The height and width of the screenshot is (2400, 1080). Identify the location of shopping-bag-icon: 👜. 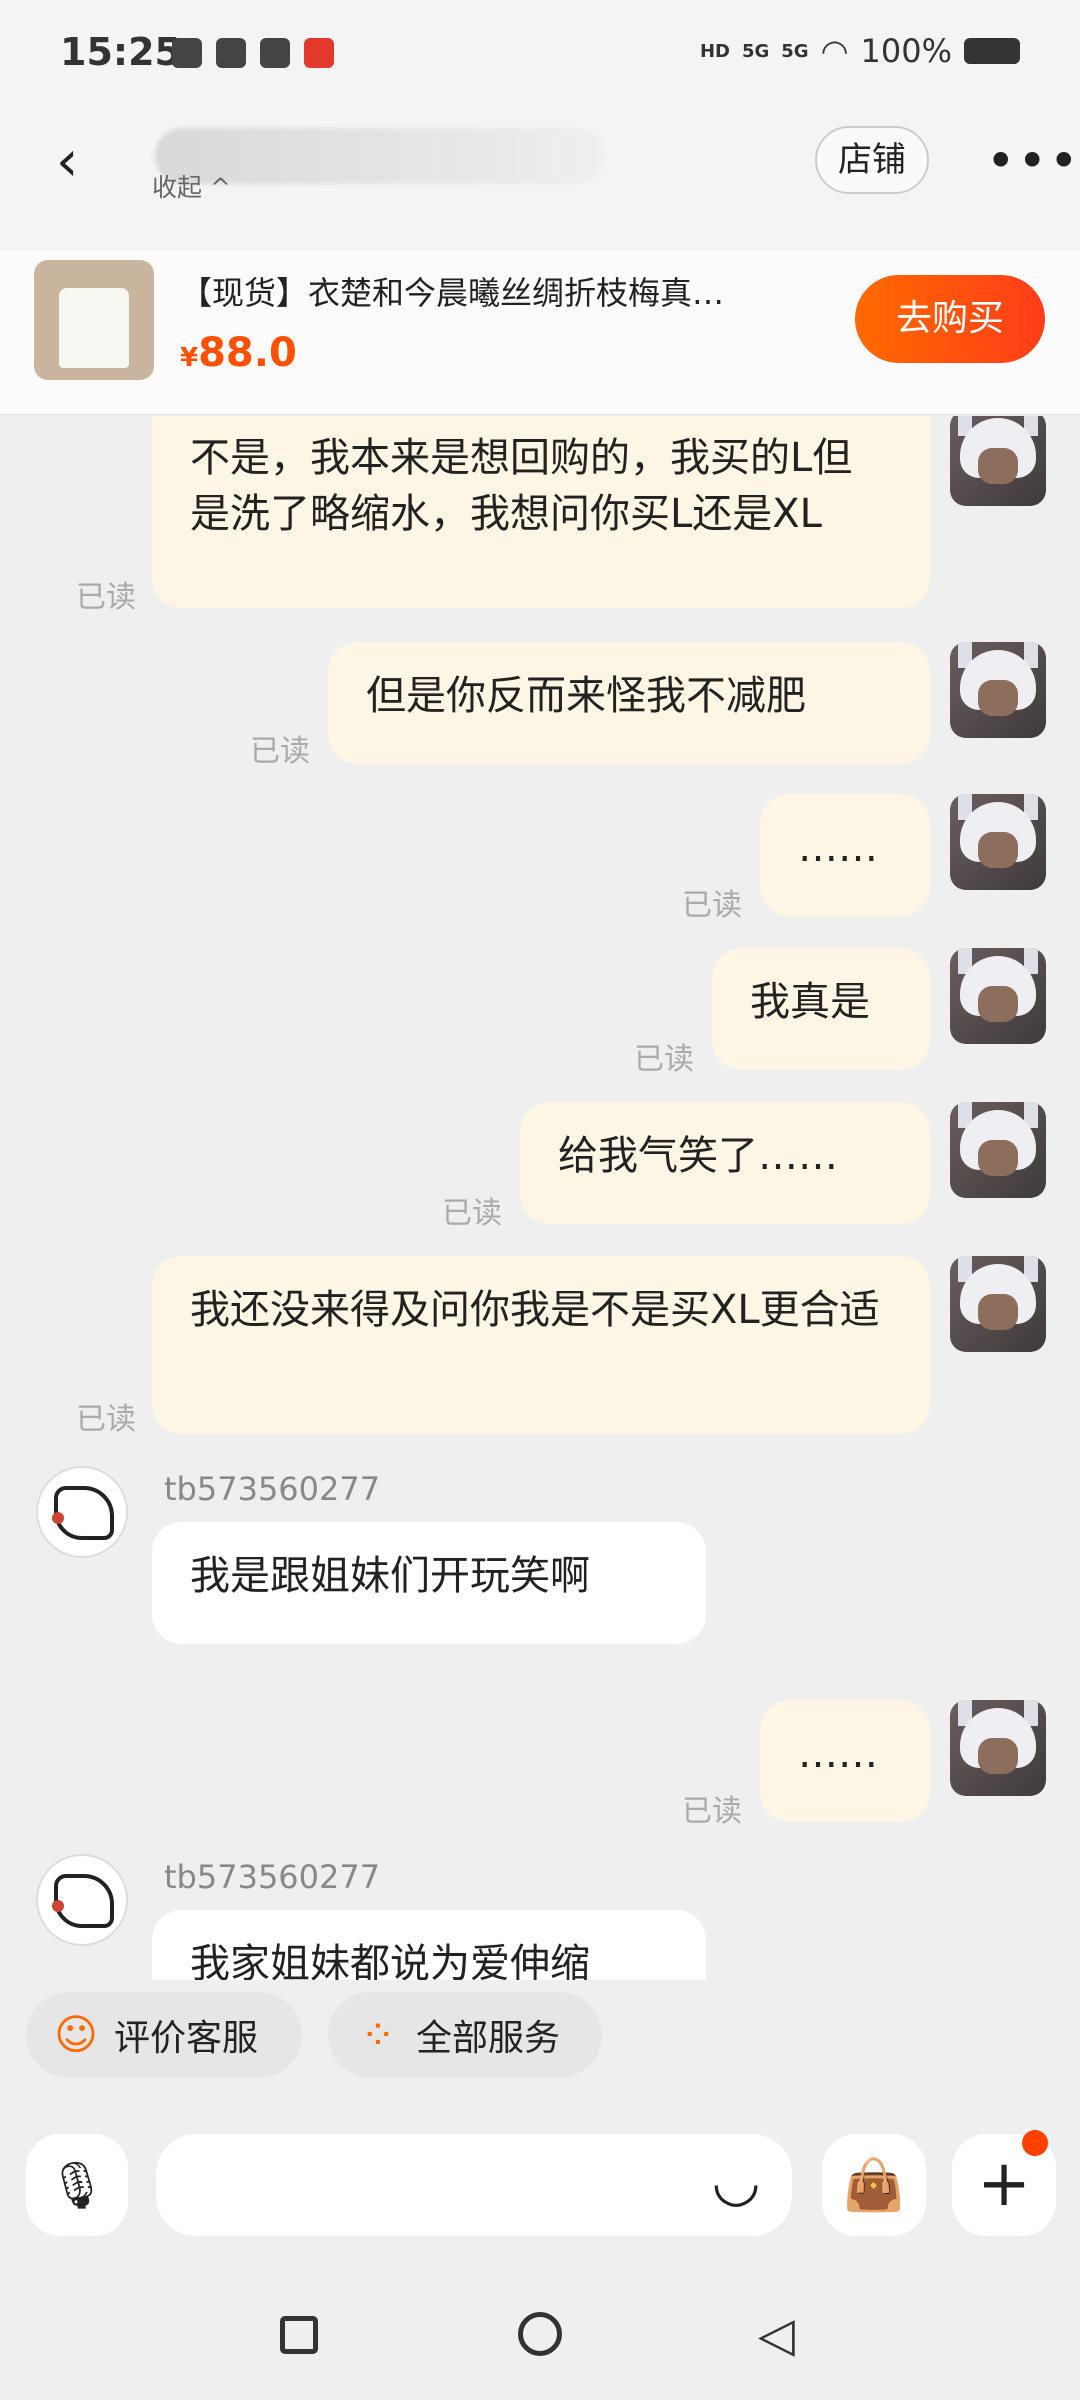
(874, 2185).